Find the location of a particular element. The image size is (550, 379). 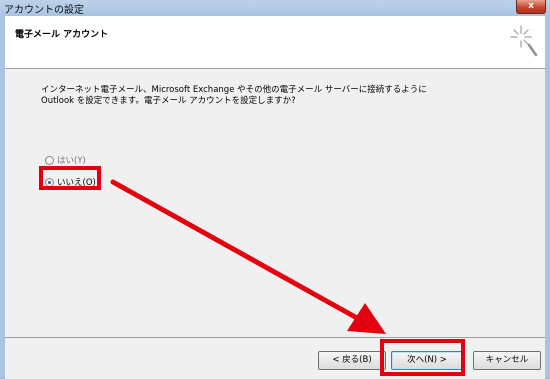

back-button: < 戻る(B) is located at coordinates (352, 360).